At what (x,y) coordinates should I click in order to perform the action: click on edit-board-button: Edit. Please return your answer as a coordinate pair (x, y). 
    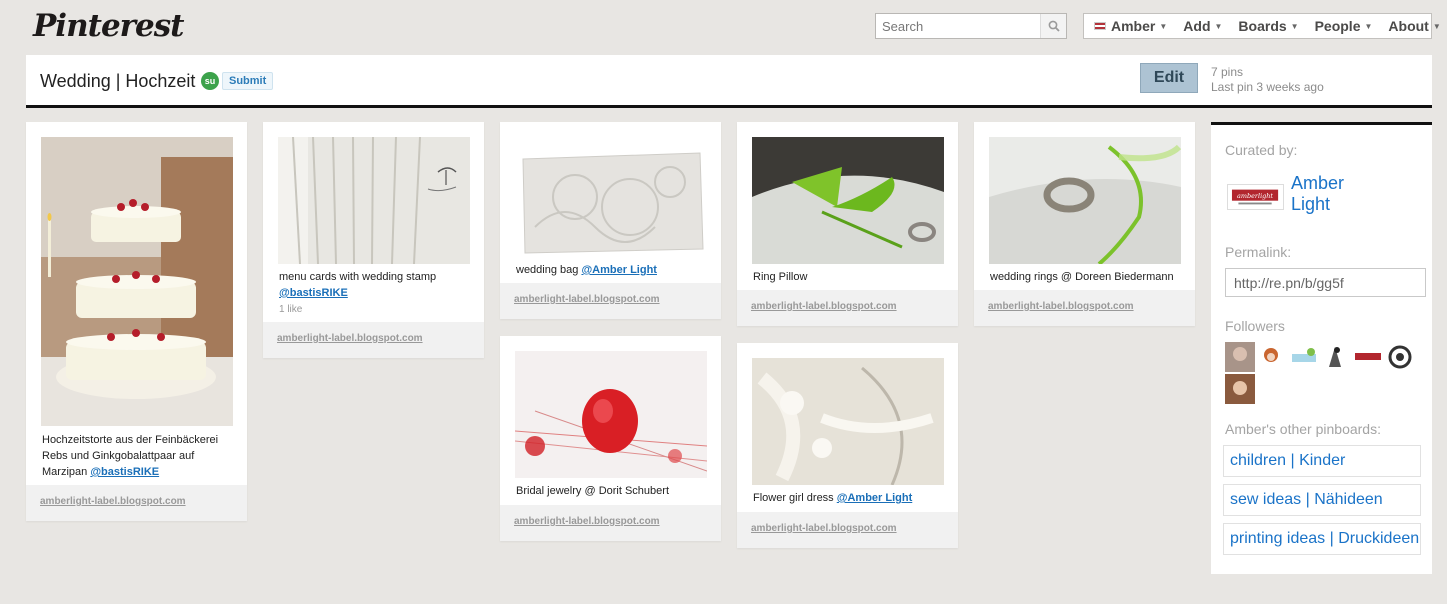
    Looking at the image, I should click on (1169, 78).